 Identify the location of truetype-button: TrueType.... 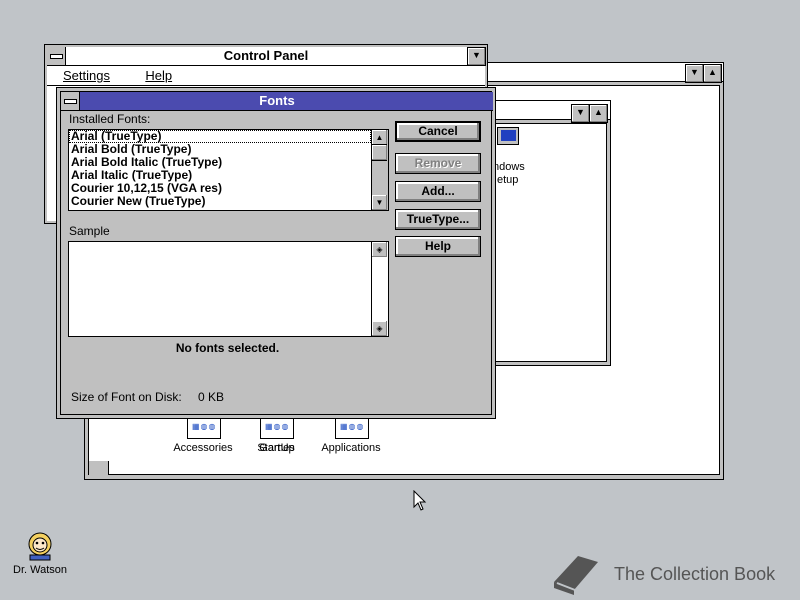
(438, 219).